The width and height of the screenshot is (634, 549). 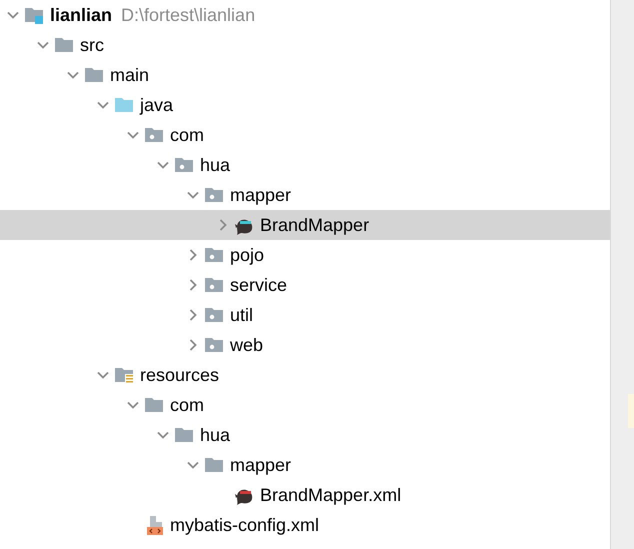 I want to click on tree-row: lianlian D:\fortest\lianlian, so click(x=305, y=15).